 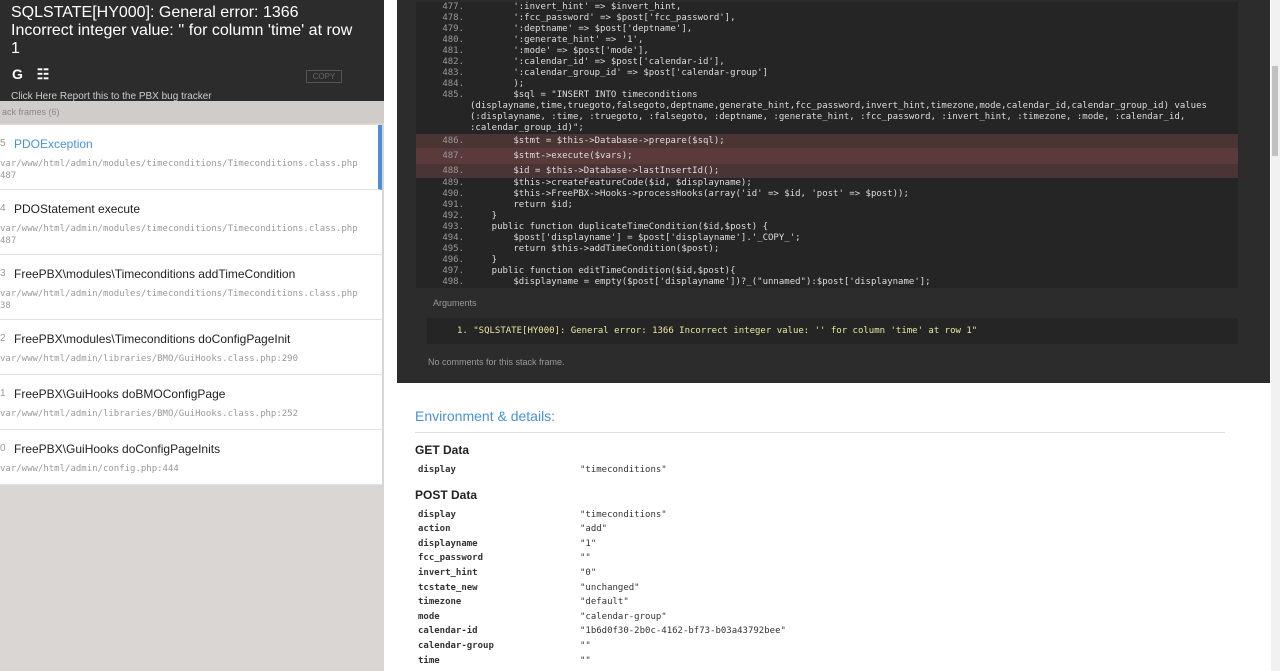 What do you see at coordinates (453, 84) in the screenshot?
I see `line-number: 484.` at bounding box center [453, 84].